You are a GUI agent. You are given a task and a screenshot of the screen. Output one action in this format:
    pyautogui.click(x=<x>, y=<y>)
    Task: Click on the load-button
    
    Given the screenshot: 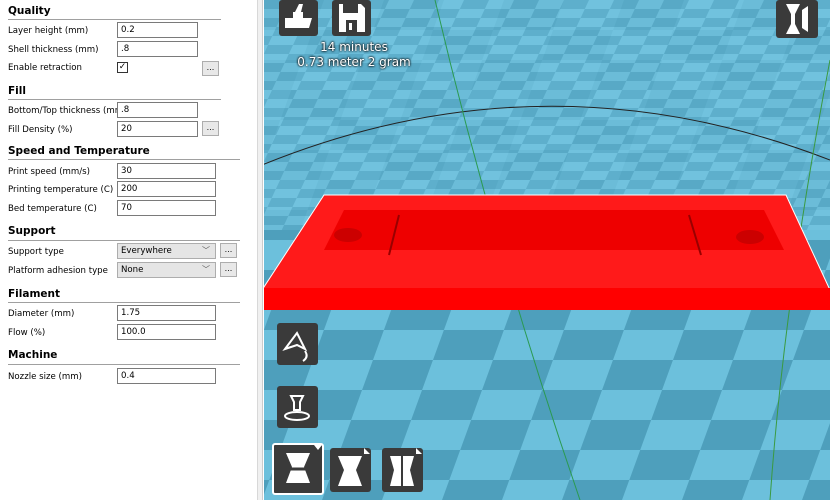 What is the action you would take?
    pyautogui.click(x=298, y=18)
    